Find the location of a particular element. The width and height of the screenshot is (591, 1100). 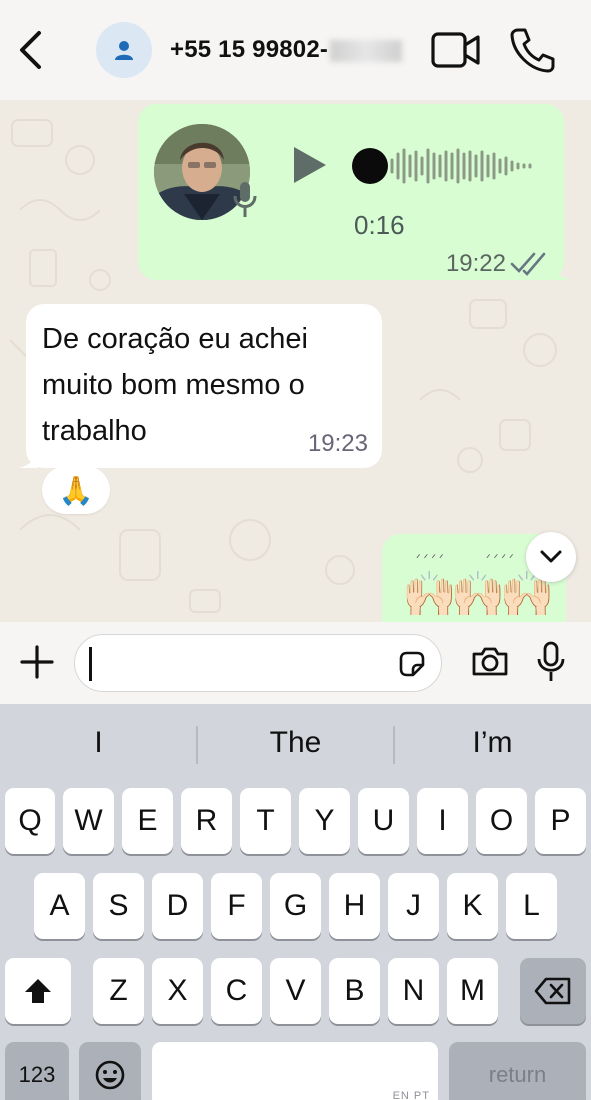

phone-icon is located at coordinates (532, 50).